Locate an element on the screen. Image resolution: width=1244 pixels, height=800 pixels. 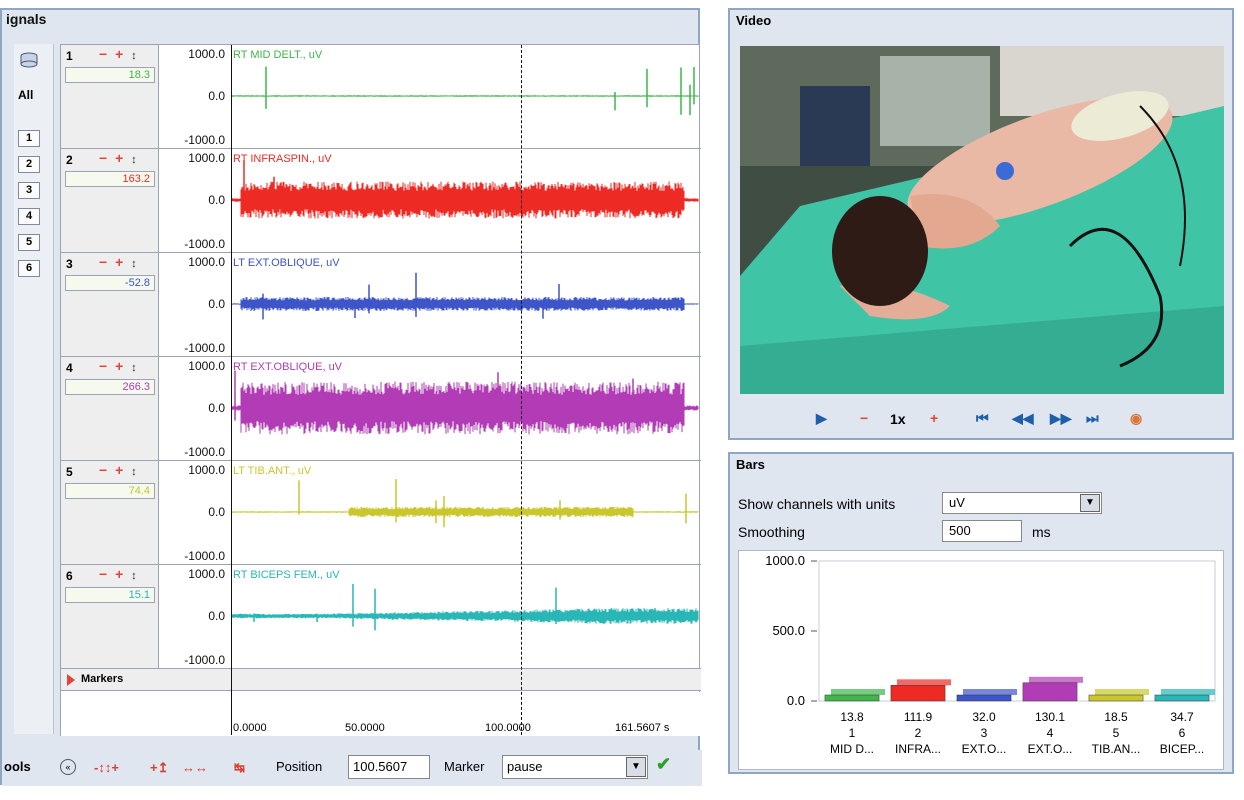
channel-button-4: 4 is located at coordinates (29, 216).